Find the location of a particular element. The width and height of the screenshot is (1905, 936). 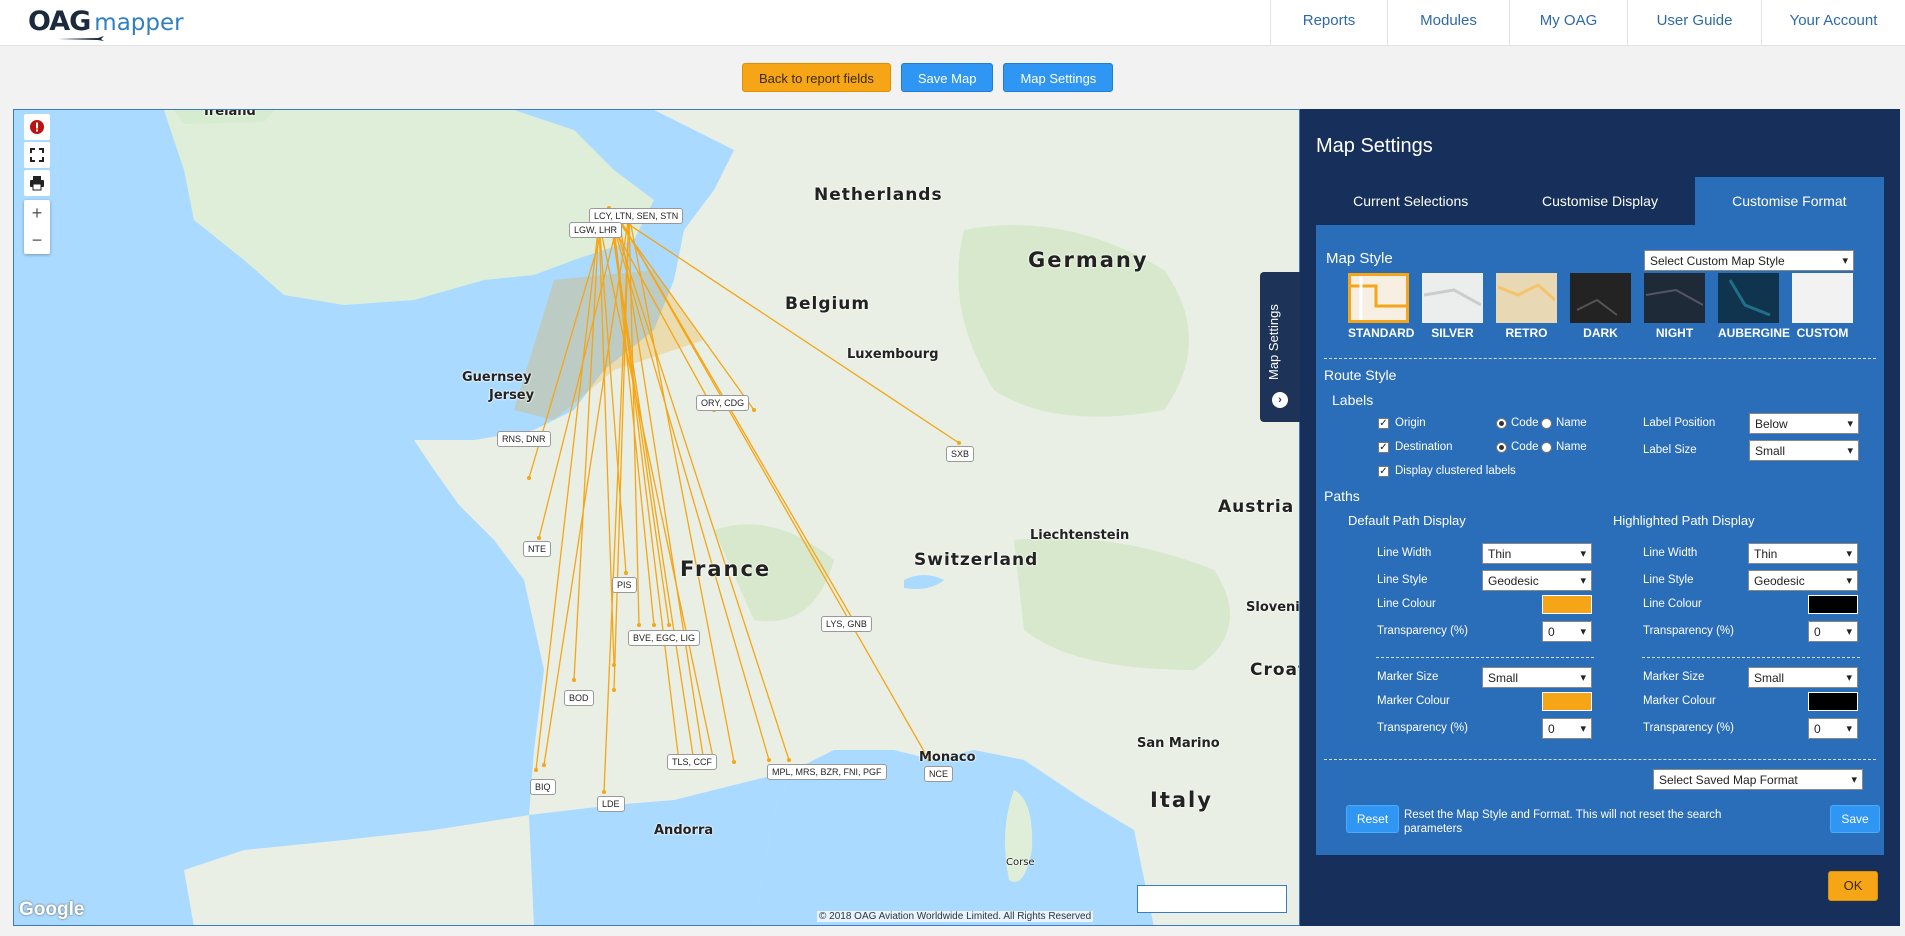

tab-customise-display: Customise Display is located at coordinates (1599, 201).